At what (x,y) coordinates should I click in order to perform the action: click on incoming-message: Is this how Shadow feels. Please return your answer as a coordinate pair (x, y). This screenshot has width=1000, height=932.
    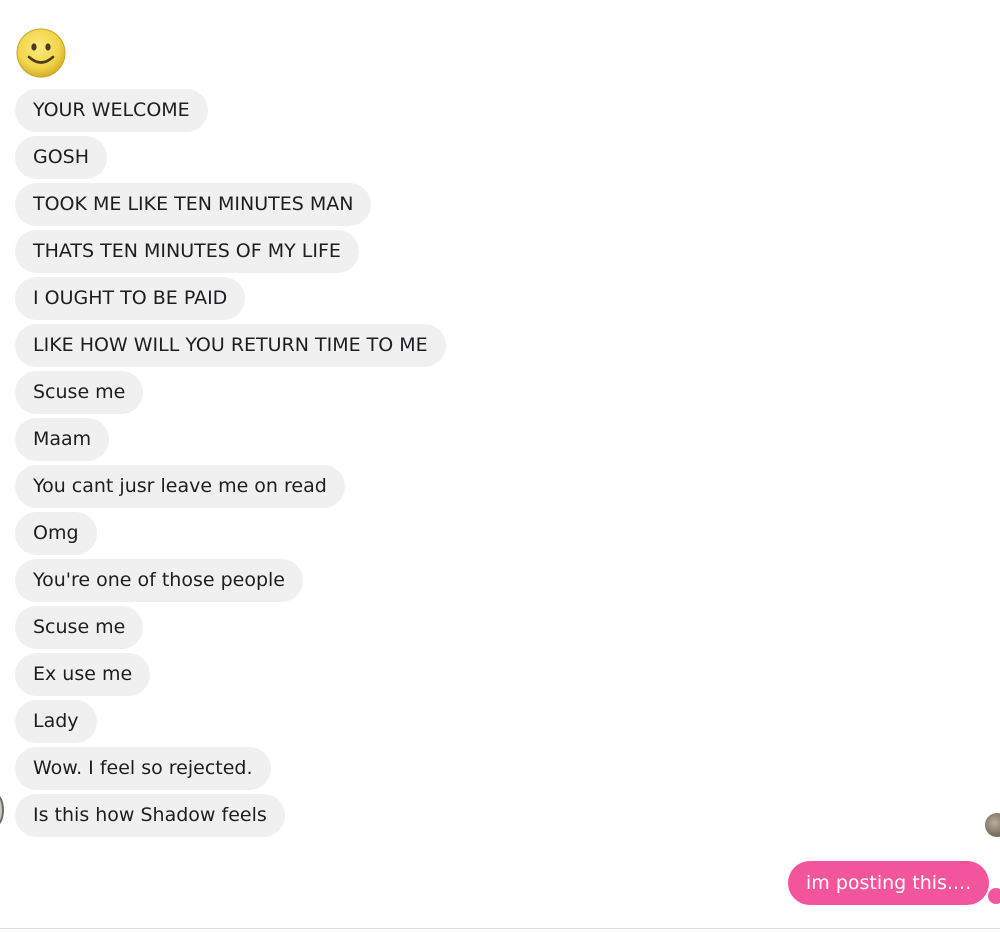
    Looking at the image, I should click on (150, 815).